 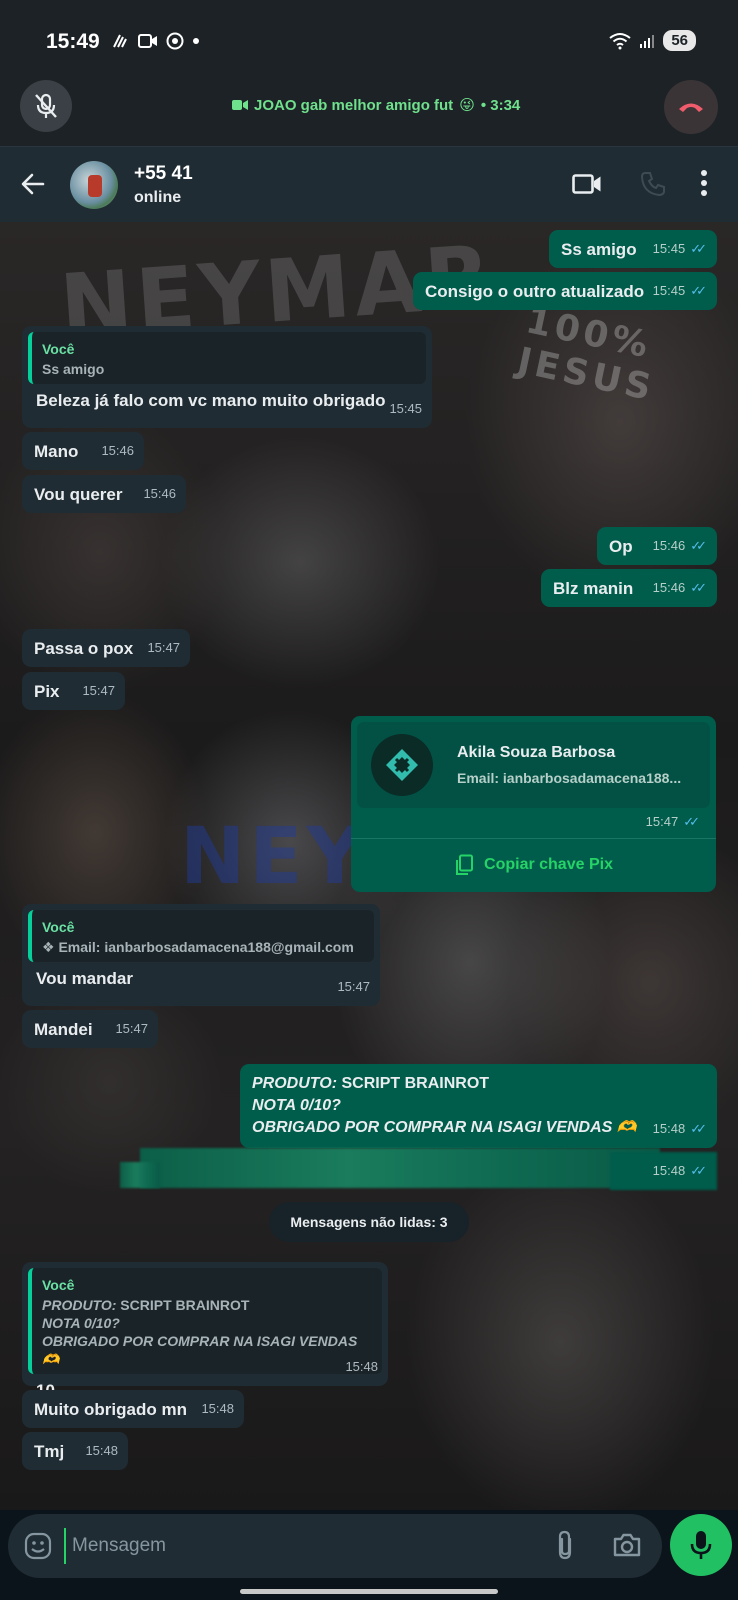 I want to click on call-info: JOAO gab melhor amigo fut 😜 • 3:34, so click(x=376, y=105).